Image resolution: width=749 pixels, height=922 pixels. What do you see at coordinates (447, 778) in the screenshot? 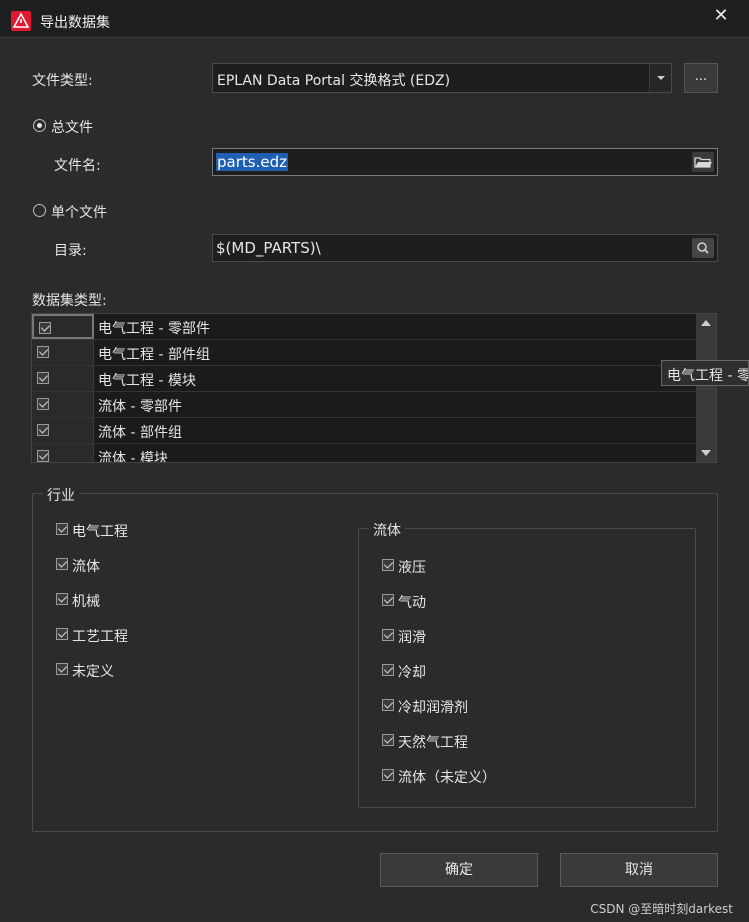
I see `checkbox-label: 流体（未定义）` at bounding box center [447, 778].